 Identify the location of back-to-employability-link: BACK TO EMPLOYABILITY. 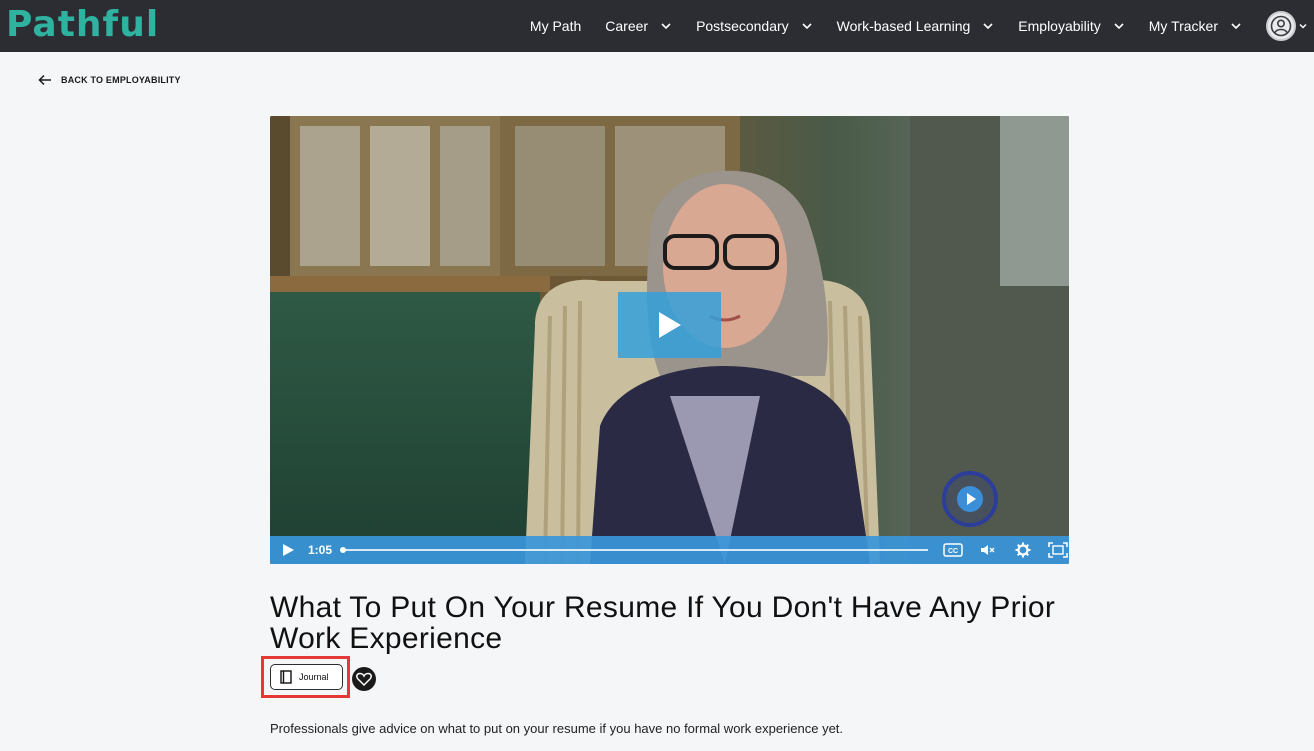
(109, 80).